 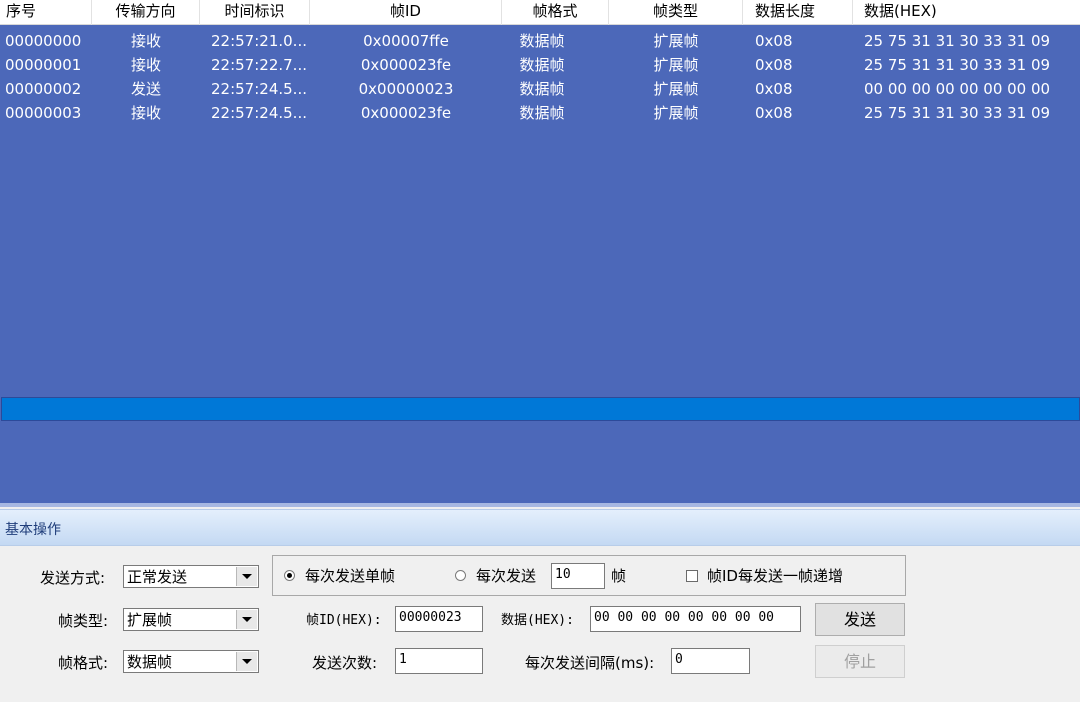 What do you see at coordinates (150, 620) in the screenshot?
I see `frame-type-value: 扩展帧` at bounding box center [150, 620].